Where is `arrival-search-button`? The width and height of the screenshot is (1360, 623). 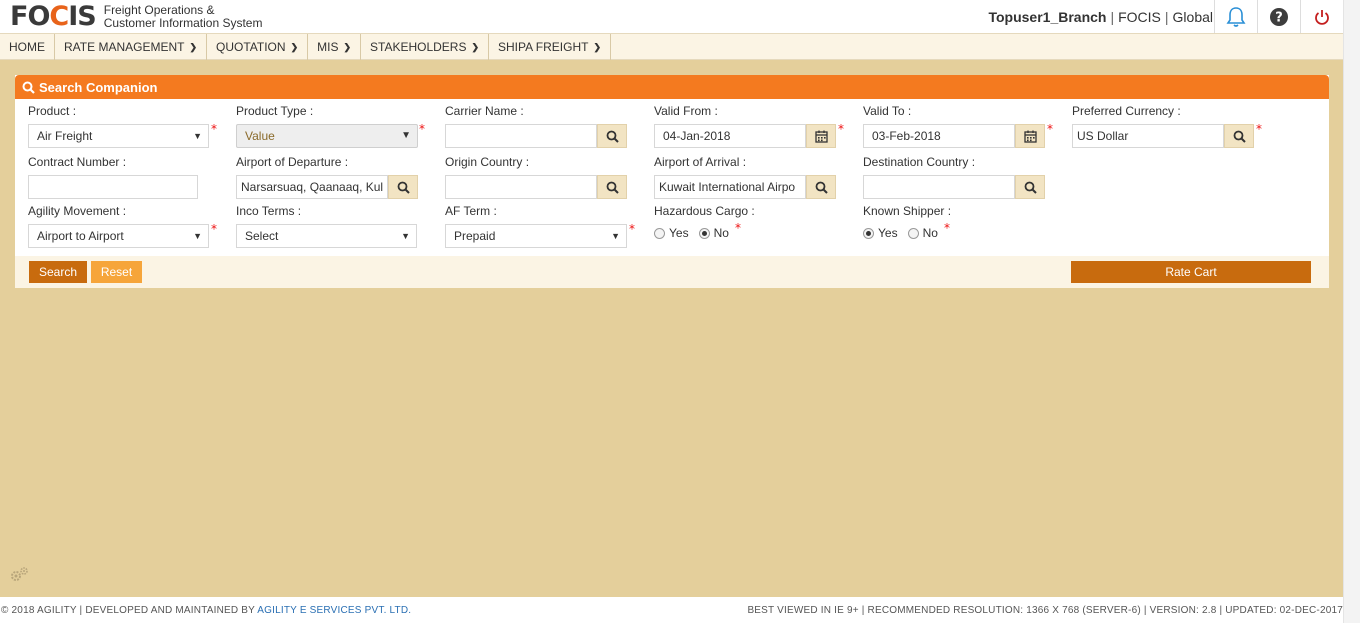
arrival-search-button is located at coordinates (821, 187).